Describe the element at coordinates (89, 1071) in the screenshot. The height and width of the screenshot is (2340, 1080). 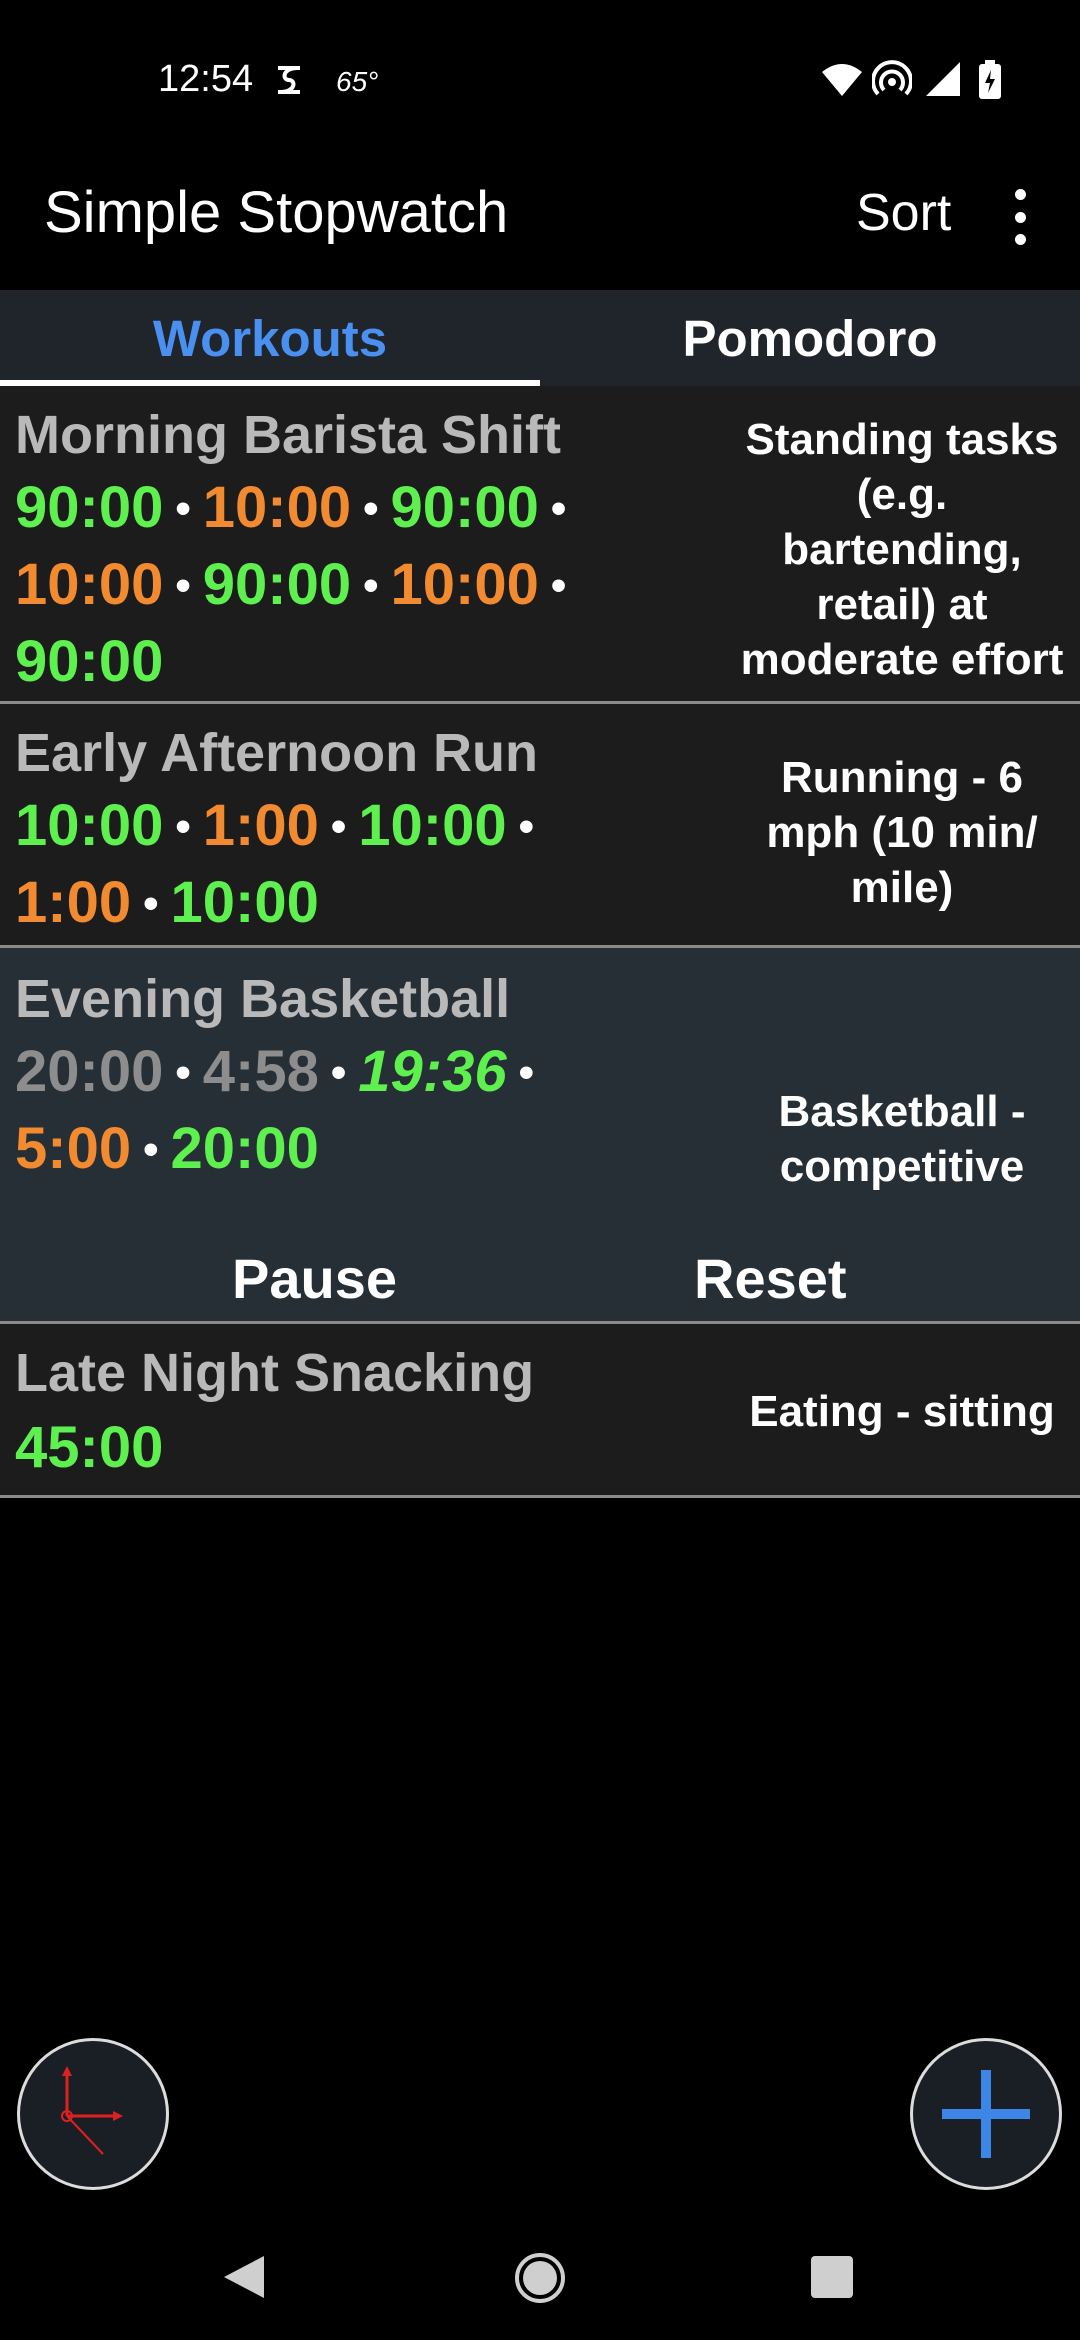
I see `interval-time-completed: 20:00` at that location.